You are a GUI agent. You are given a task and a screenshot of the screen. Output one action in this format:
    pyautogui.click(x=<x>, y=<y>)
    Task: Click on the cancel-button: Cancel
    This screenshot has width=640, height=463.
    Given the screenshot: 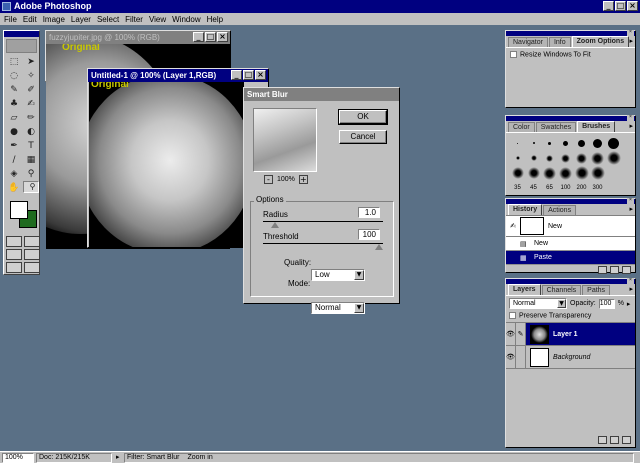 What is the action you would take?
    pyautogui.click(x=363, y=137)
    